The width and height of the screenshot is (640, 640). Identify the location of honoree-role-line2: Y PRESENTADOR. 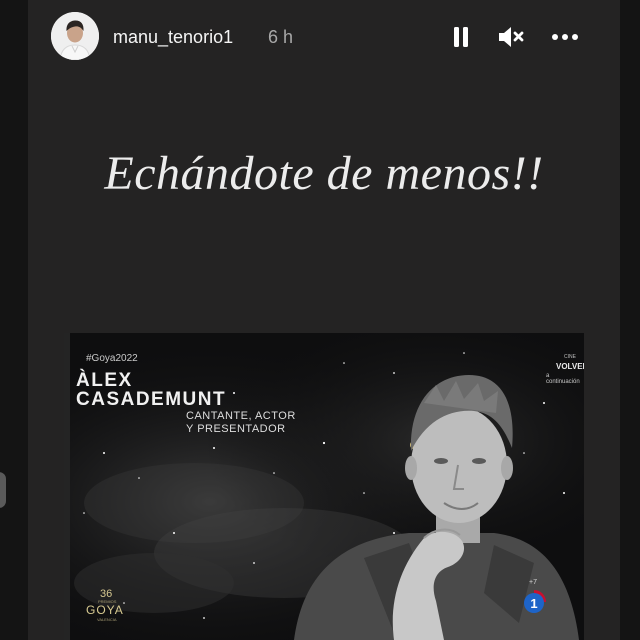
(236, 429).